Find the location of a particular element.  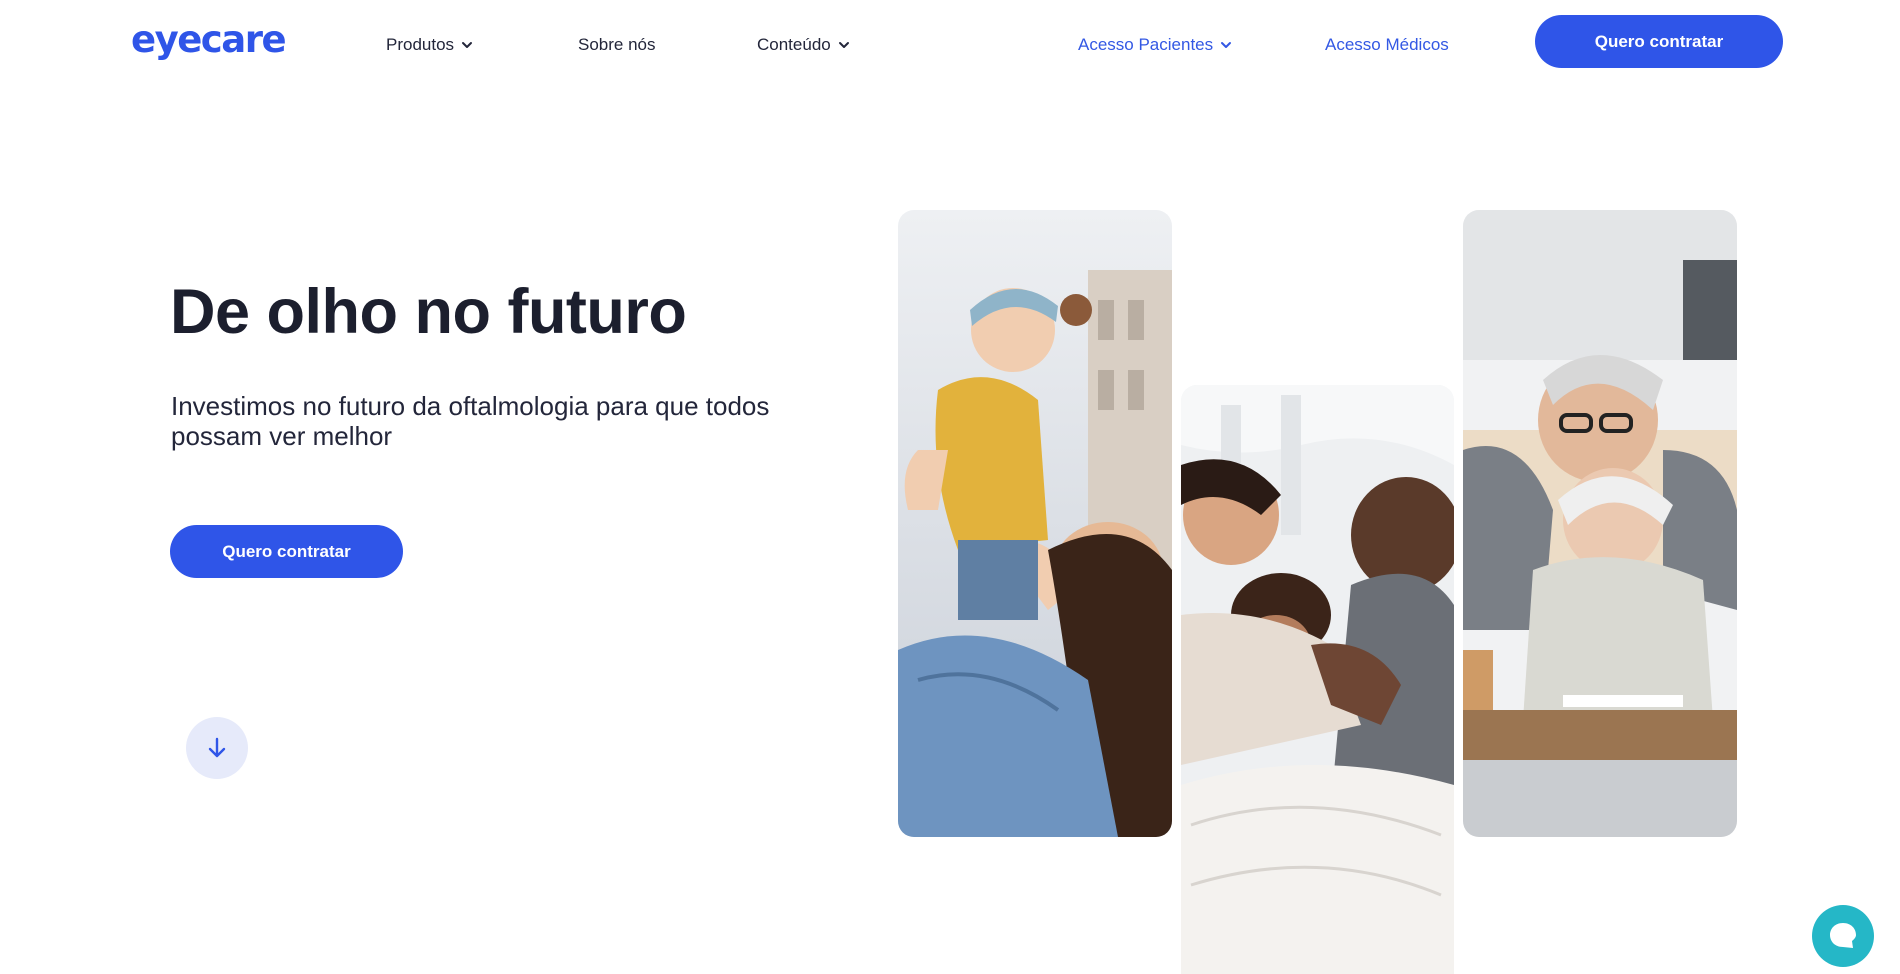

hero-contratar-button: Quero contratar is located at coordinates (286, 551).